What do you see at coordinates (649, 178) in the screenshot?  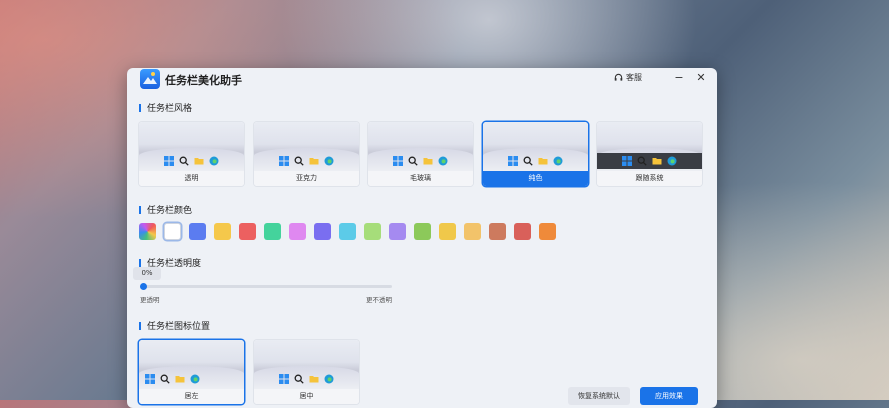 I see `style-card-label: 跟随系统` at bounding box center [649, 178].